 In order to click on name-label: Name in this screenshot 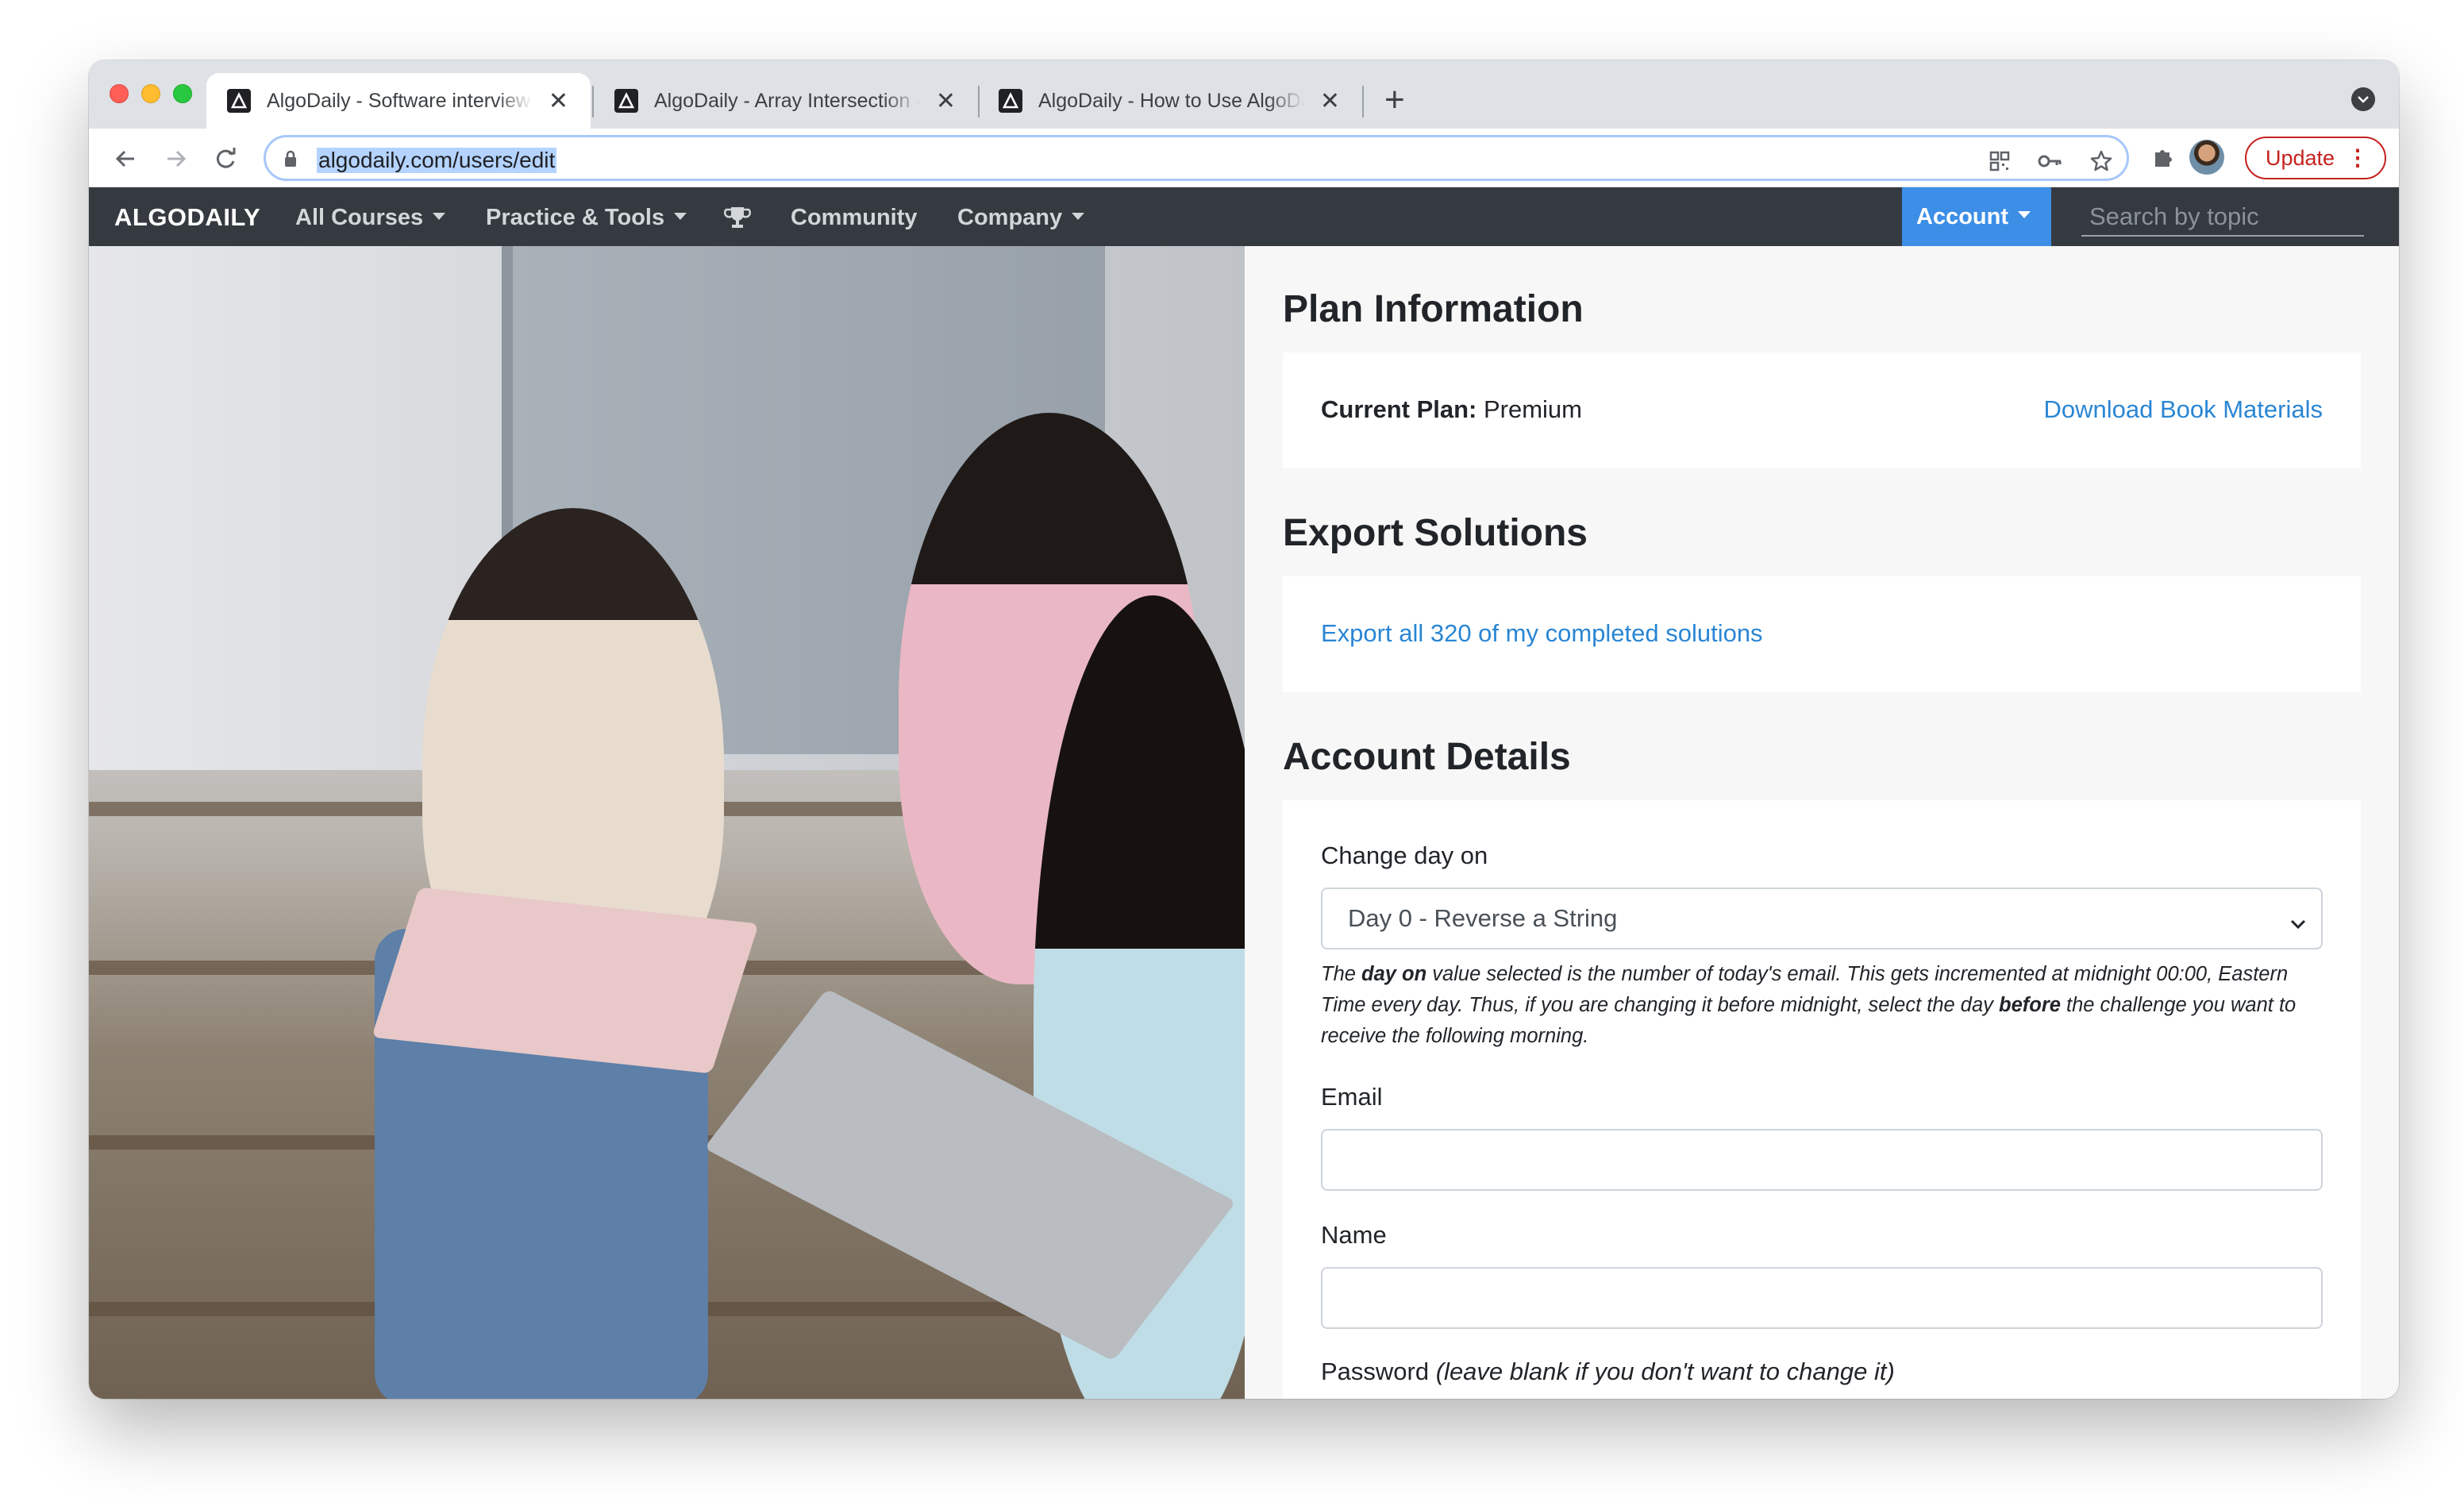, I will do `click(1354, 1235)`.